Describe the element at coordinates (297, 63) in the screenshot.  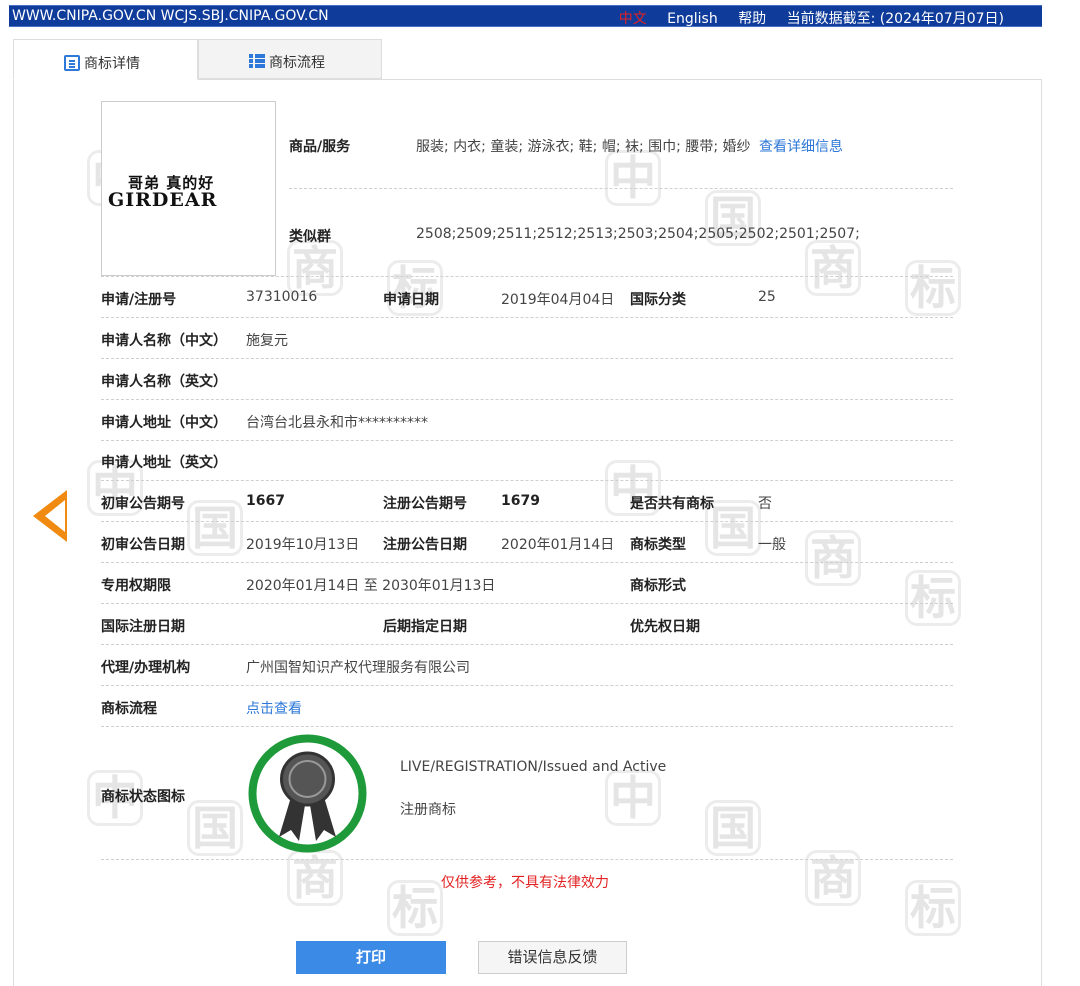
I see `tab-flow-label: 商标流程` at that location.